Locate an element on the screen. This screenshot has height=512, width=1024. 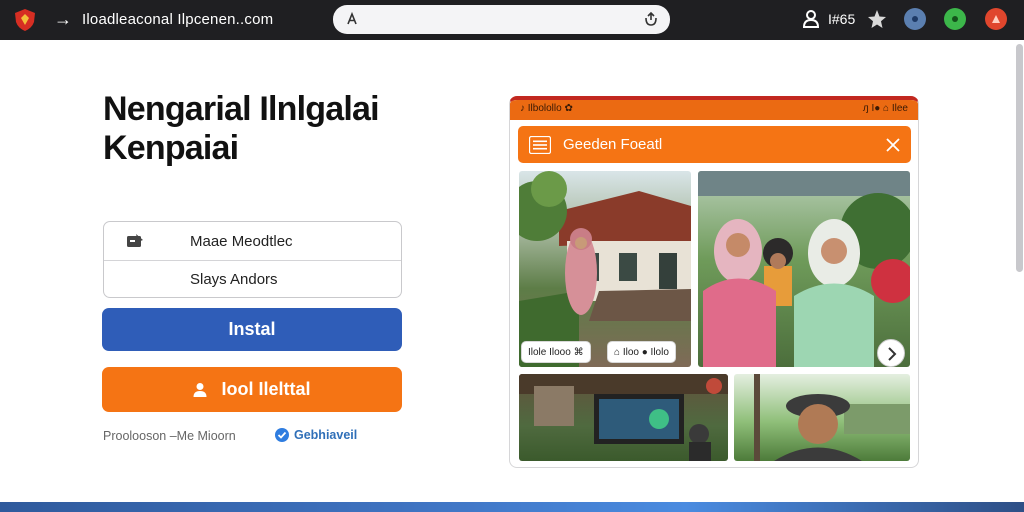
green-dot-icon is located at coordinates (955, 19).